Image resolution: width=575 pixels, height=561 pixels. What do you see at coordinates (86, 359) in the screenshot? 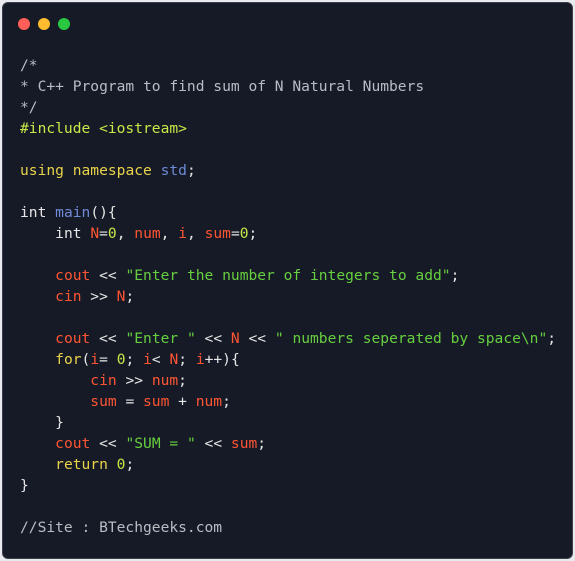
I see `code-token-punc: (` at bounding box center [86, 359].